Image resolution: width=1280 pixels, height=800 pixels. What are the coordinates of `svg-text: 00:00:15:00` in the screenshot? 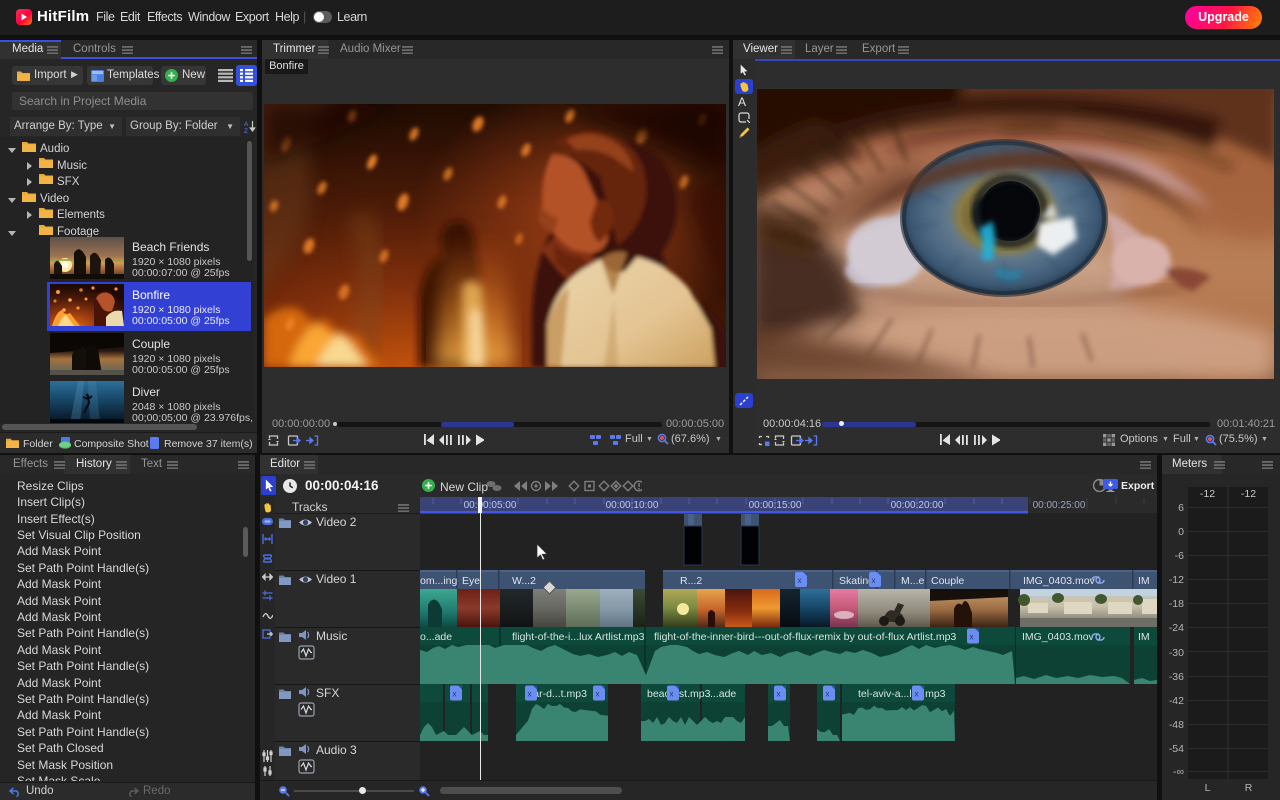 It's located at (775, 505).